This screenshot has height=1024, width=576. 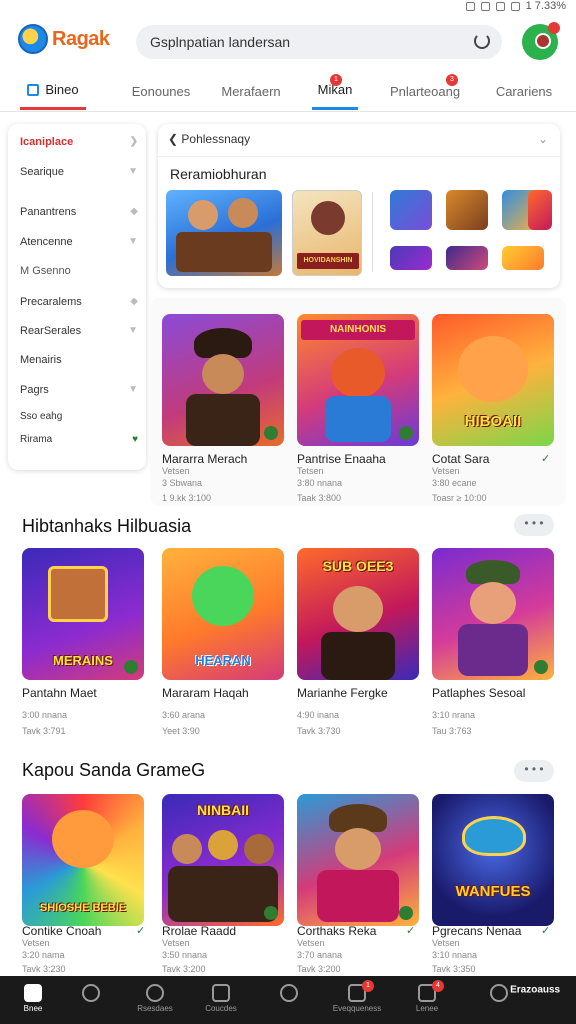 What do you see at coordinates (205, 693) in the screenshot?
I see `game-title: Mararam Haqah` at bounding box center [205, 693].